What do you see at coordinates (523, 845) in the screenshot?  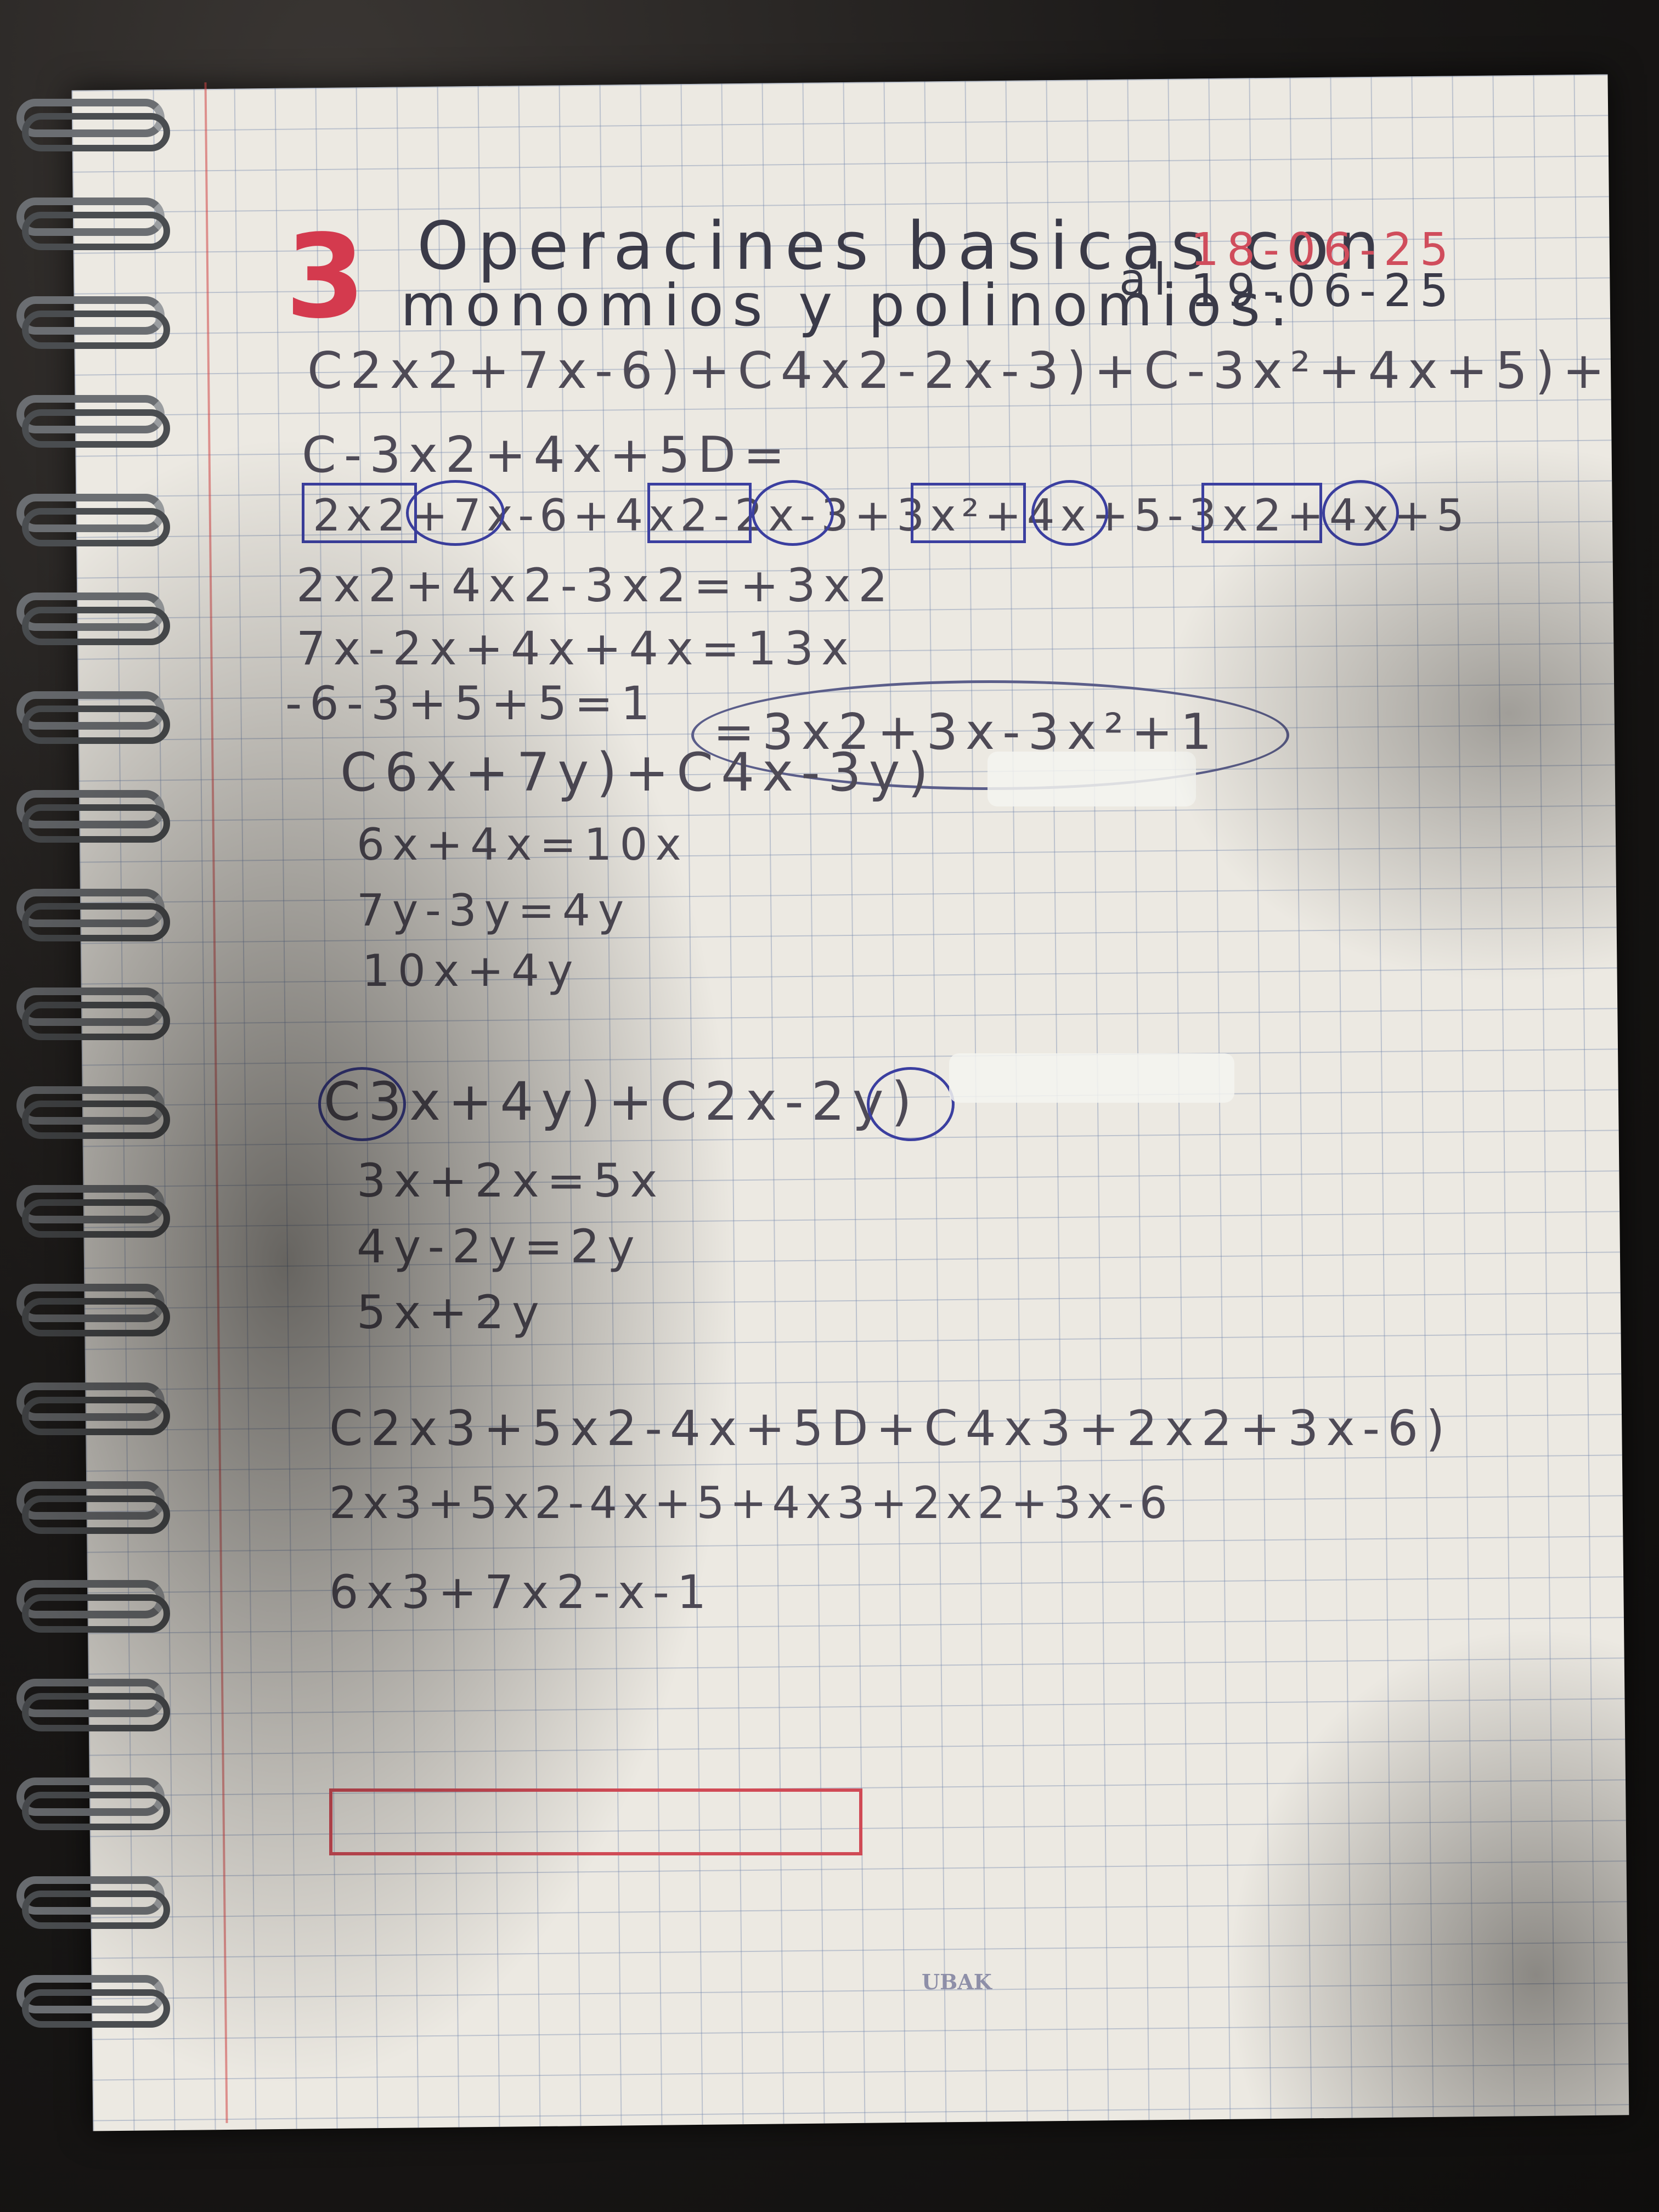 I see `ex2-step1: 6x+4x=10x` at bounding box center [523, 845].